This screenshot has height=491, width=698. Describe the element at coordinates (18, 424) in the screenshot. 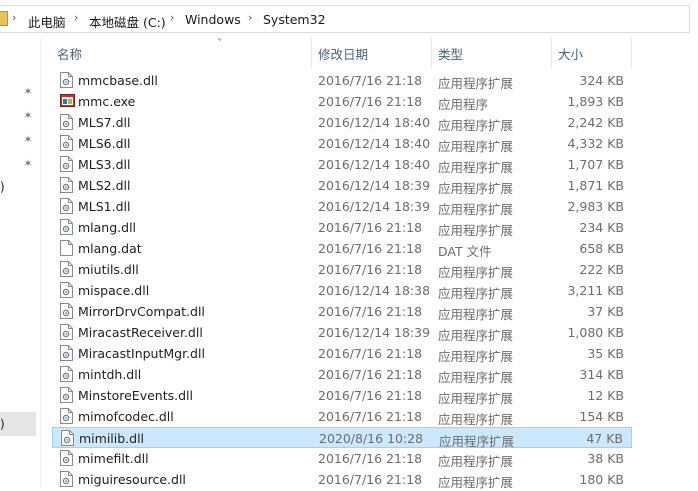

I see `nav-item-selected` at that location.